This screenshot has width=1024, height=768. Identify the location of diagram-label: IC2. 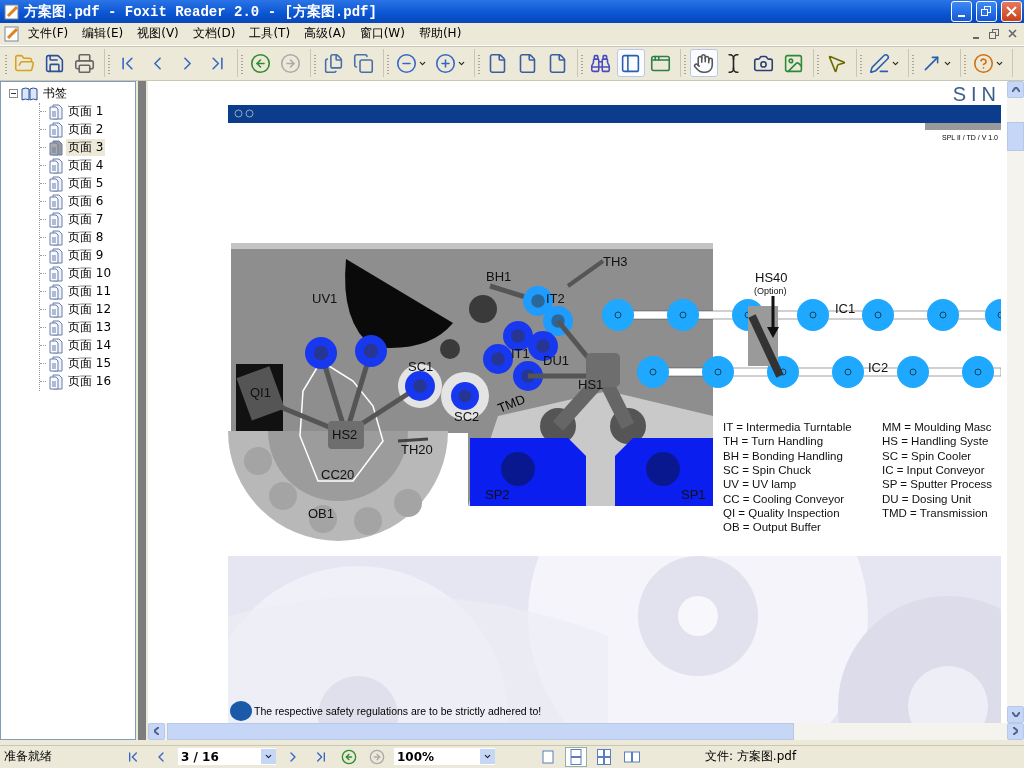
(878, 367).